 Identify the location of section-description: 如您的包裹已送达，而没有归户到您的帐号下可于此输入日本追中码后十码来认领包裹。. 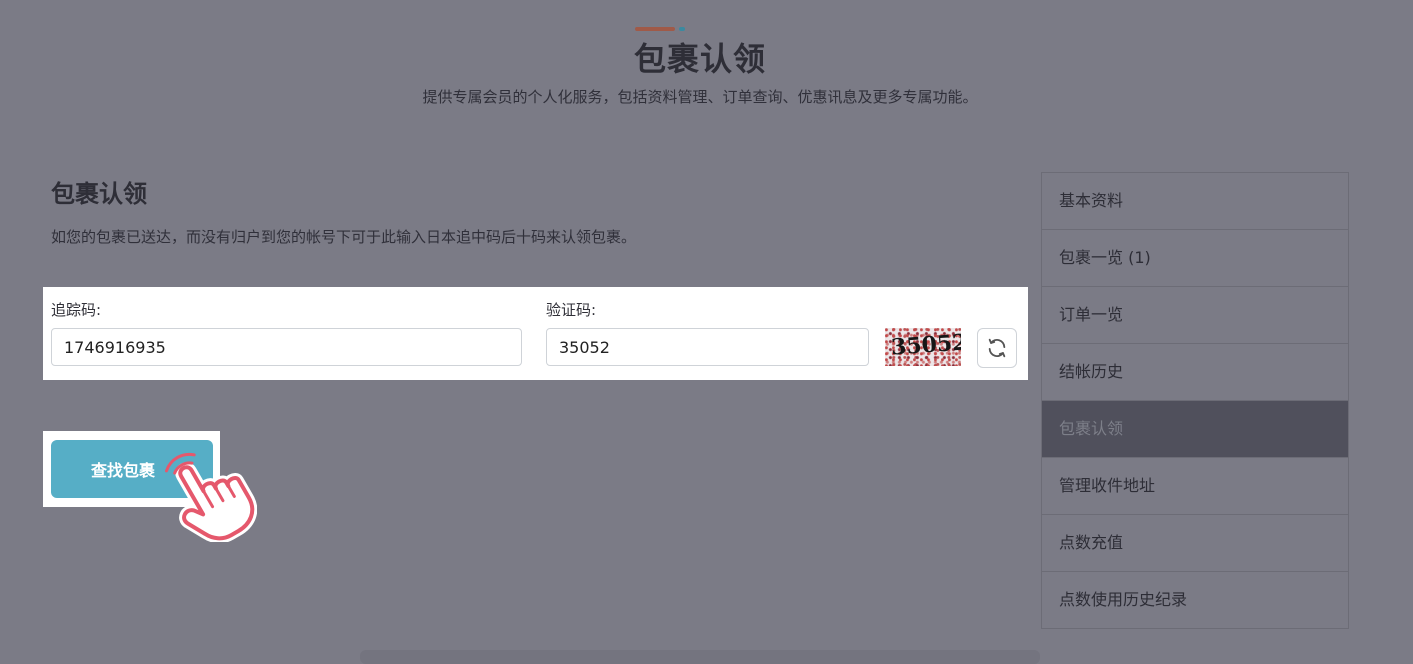
(344, 237).